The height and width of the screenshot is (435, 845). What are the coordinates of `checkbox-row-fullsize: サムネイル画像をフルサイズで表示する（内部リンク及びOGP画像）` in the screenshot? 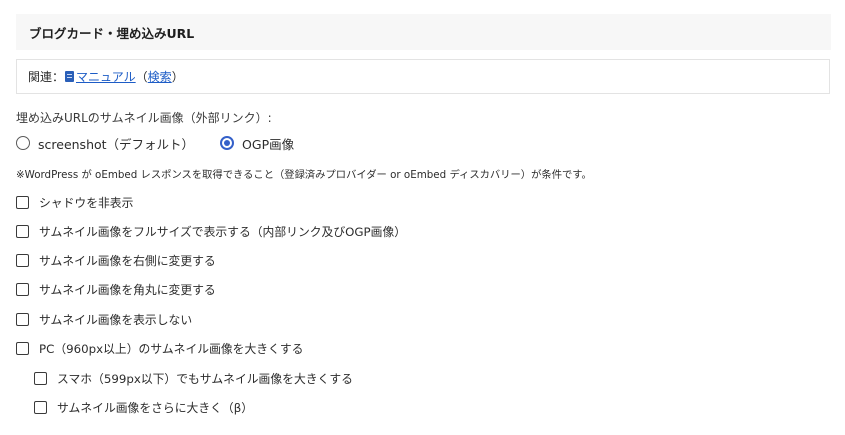 It's located at (211, 231).